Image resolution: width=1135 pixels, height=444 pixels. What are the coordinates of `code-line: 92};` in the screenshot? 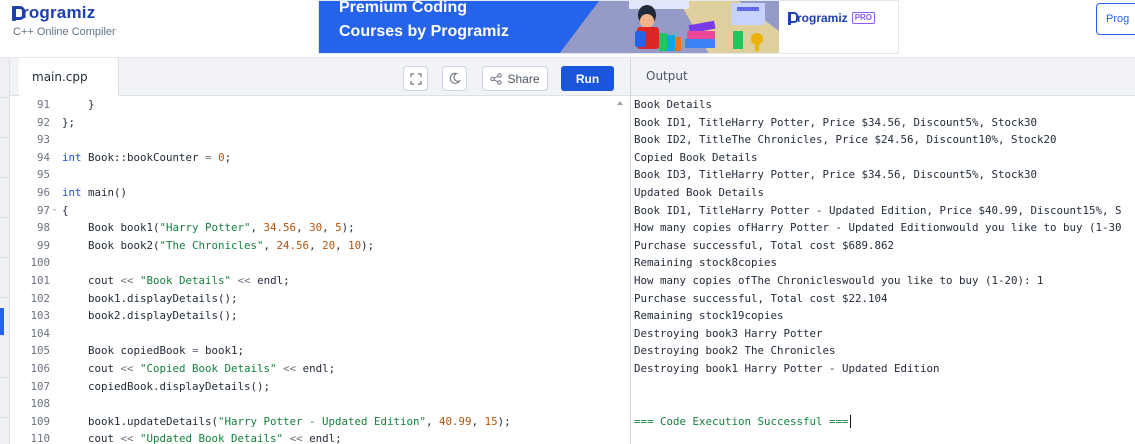 It's located at (320, 123).